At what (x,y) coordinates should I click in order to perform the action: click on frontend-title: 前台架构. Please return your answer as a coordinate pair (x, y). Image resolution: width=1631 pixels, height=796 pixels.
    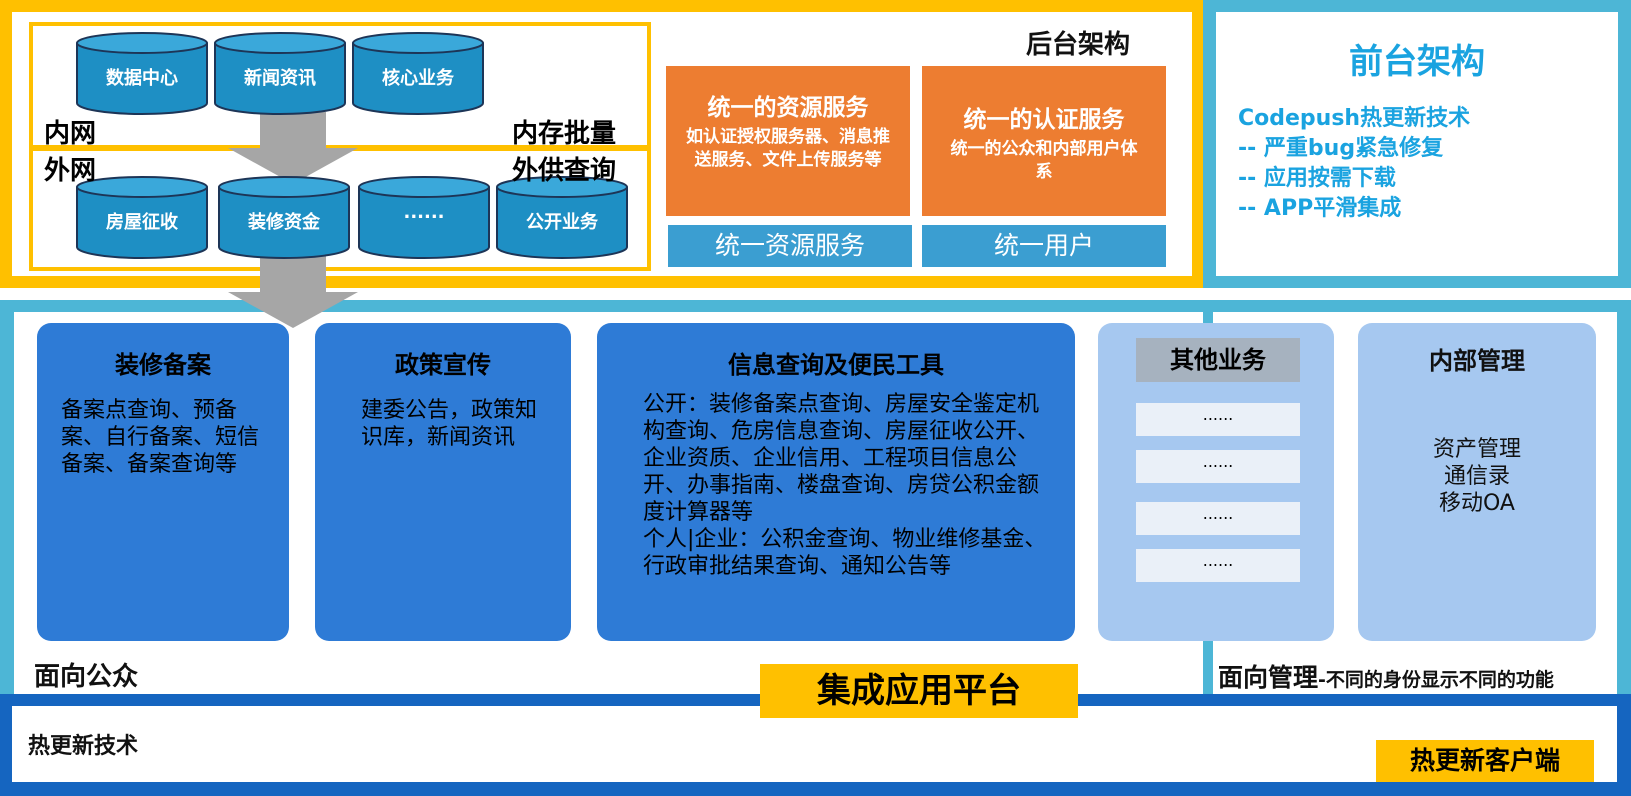
    Looking at the image, I should click on (1417, 62).